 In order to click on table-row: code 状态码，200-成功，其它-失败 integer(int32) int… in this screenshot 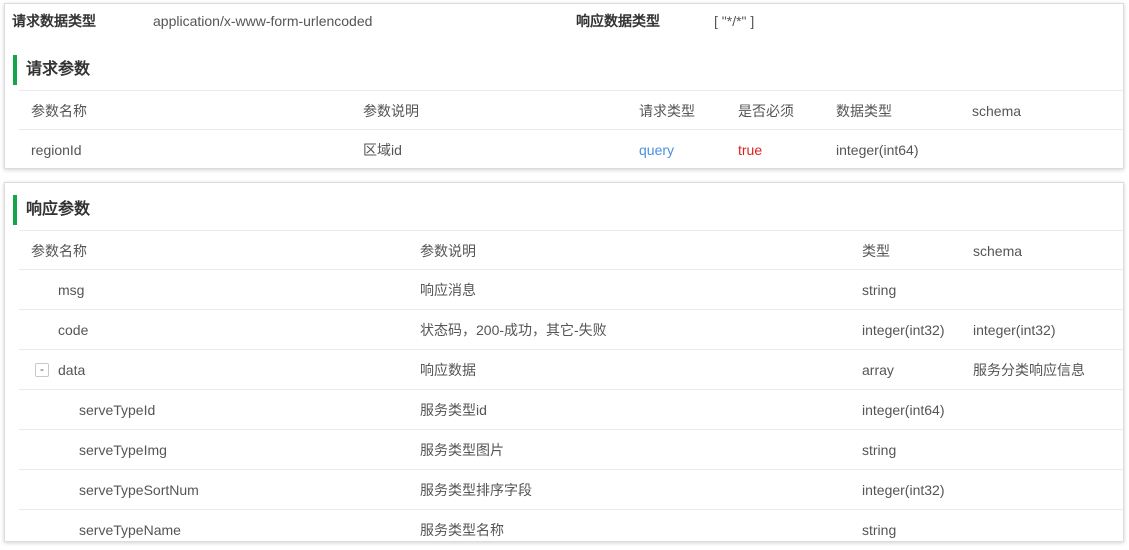, I will do `click(571, 330)`.